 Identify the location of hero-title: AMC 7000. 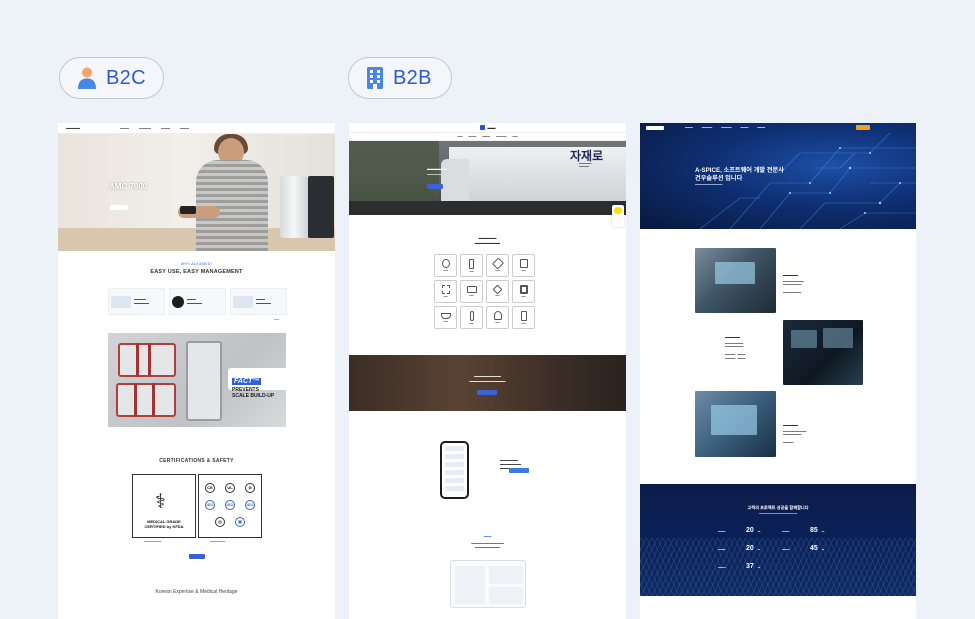
(128, 186).